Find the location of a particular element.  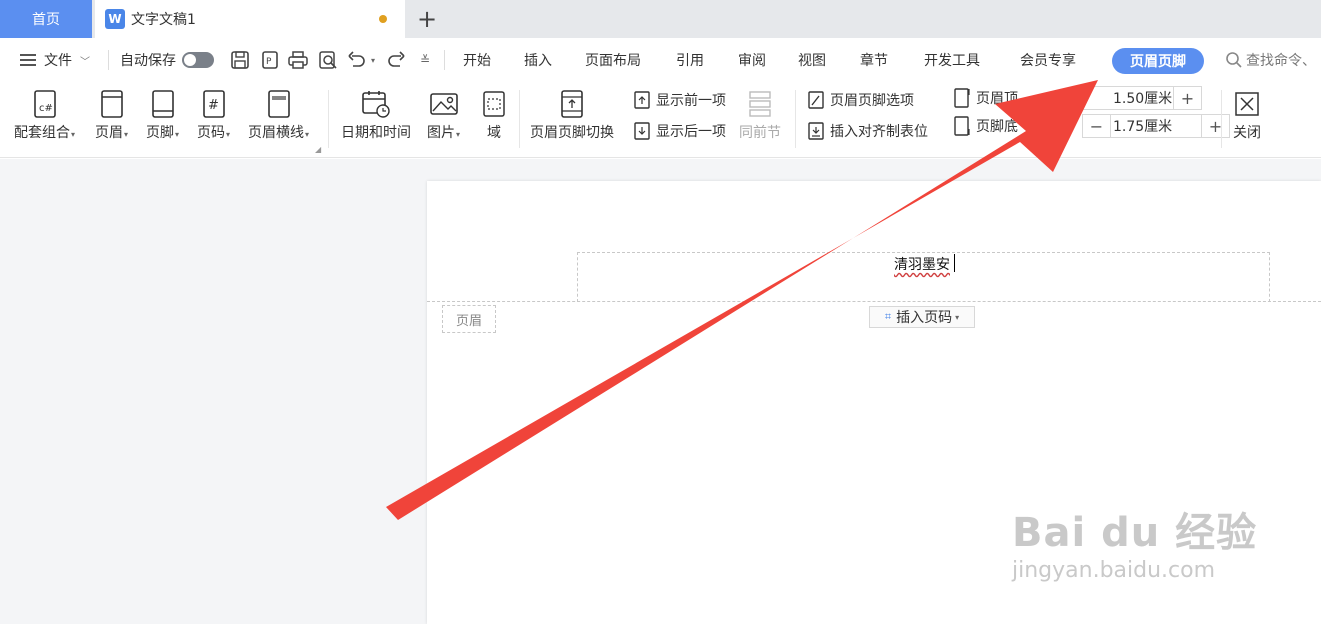

header-top-increase-button: + is located at coordinates (1187, 98).